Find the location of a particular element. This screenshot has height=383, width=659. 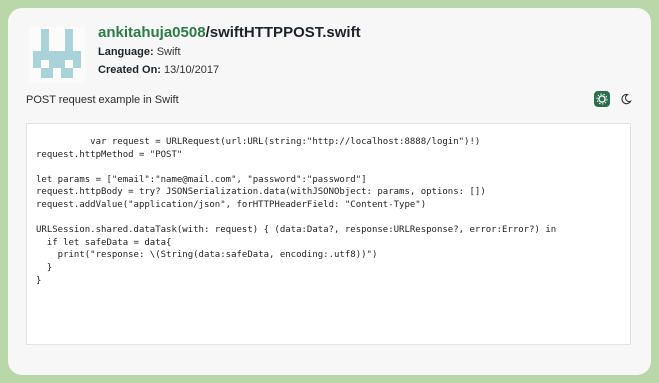

gist-title: ankitahuja0508/swiftHTTPPOST.swift is located at coordinates (229, 32).